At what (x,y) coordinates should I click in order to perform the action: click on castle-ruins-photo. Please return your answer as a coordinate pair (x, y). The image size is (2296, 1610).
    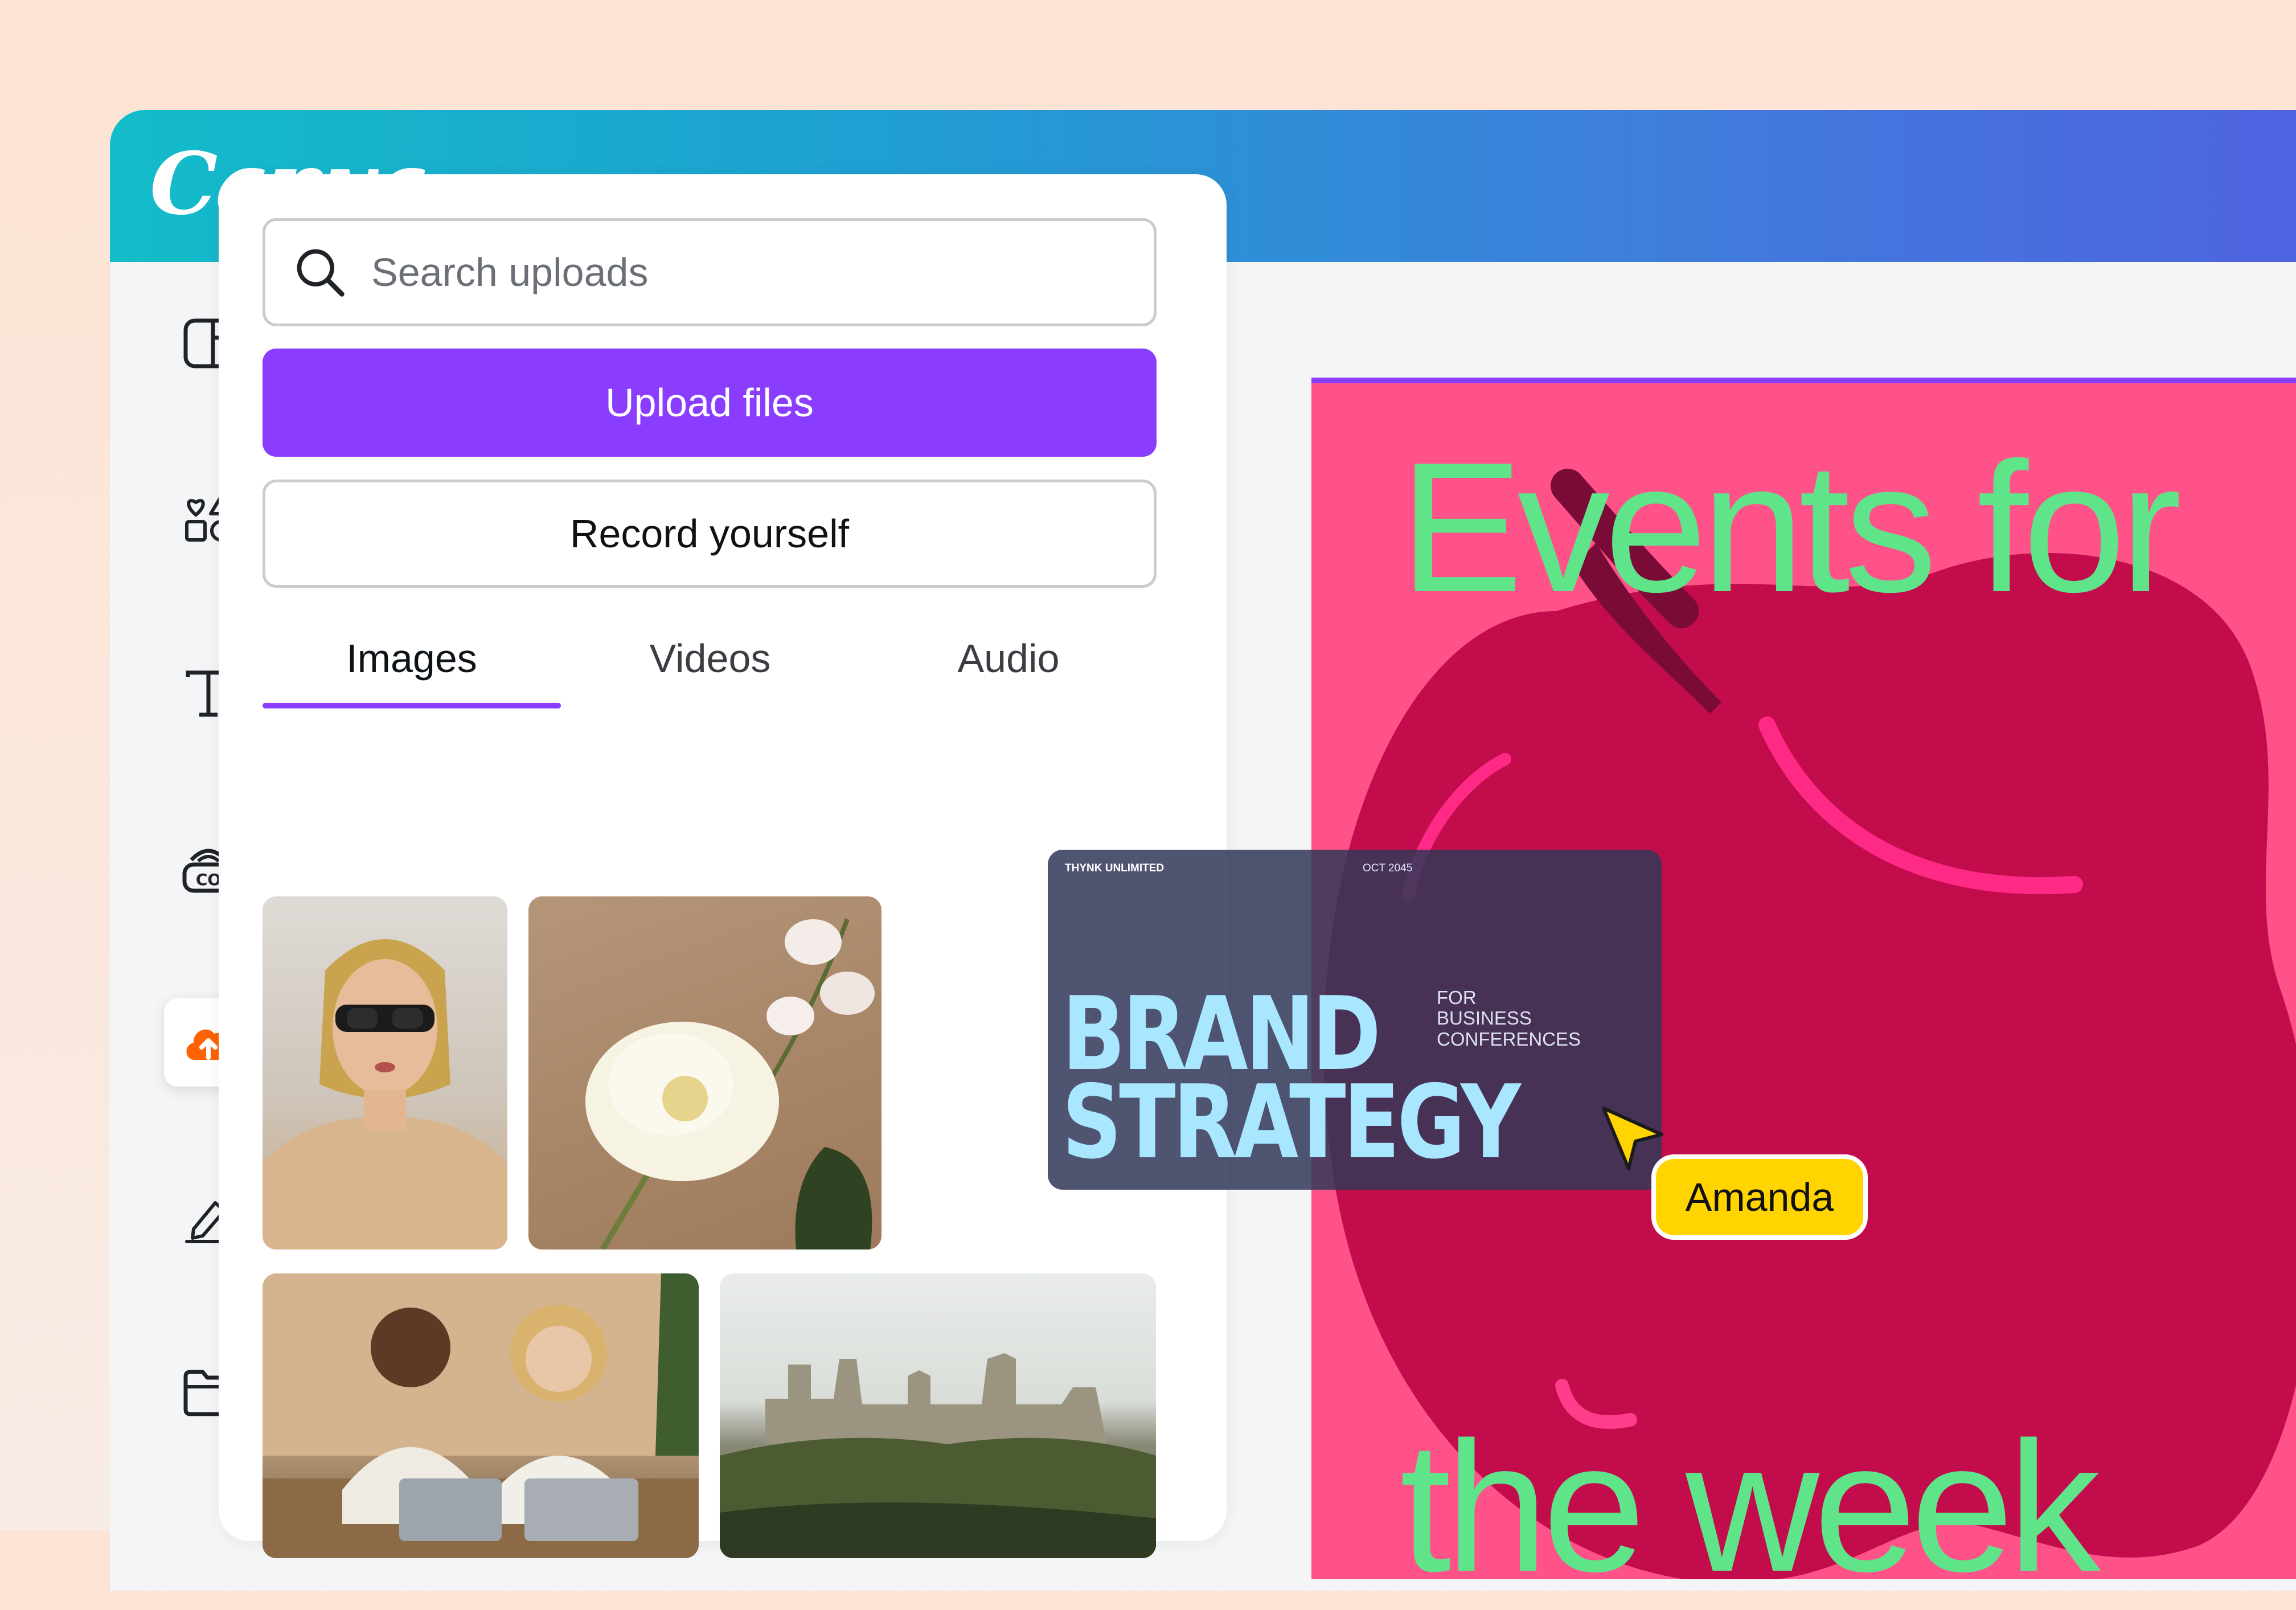
    Looking at the image, I should click on (938, 1455).